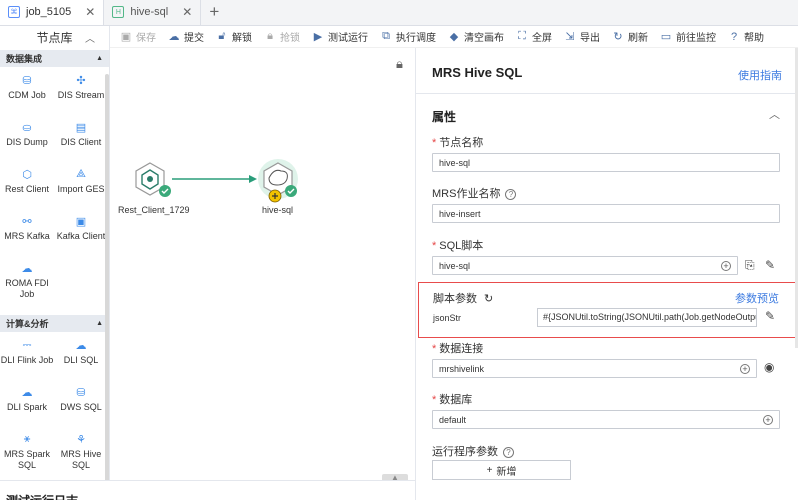 The width and height of the screenshot is (798, 500). I want to click on library-scrollbar, so click(107, 287).